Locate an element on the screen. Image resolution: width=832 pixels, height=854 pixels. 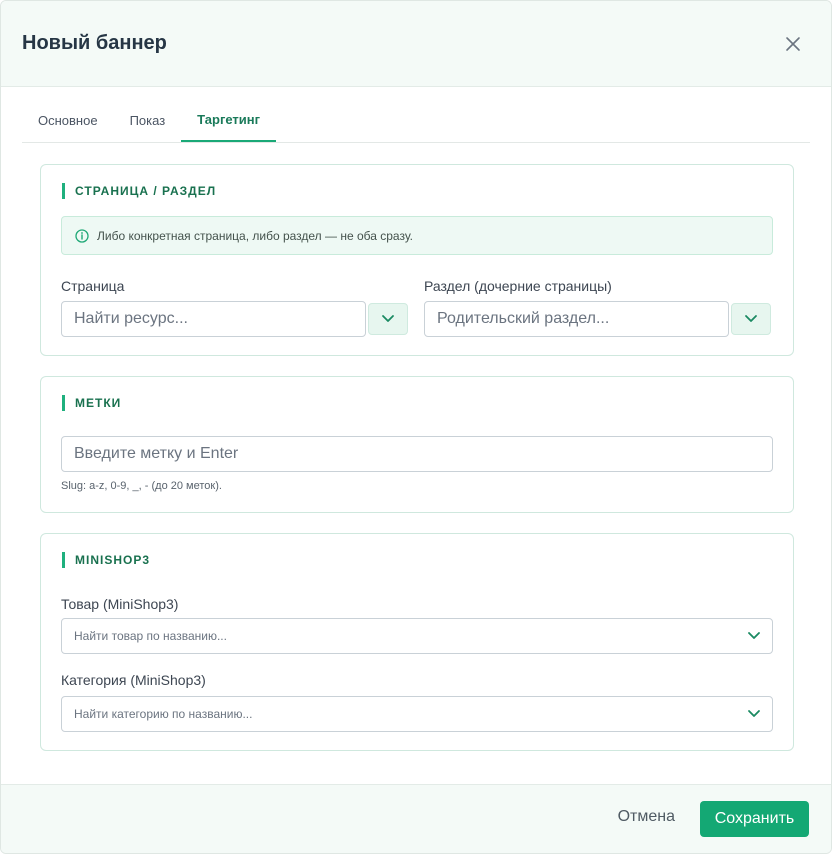
page-dropdown-button is located at coordinates (388, 319).